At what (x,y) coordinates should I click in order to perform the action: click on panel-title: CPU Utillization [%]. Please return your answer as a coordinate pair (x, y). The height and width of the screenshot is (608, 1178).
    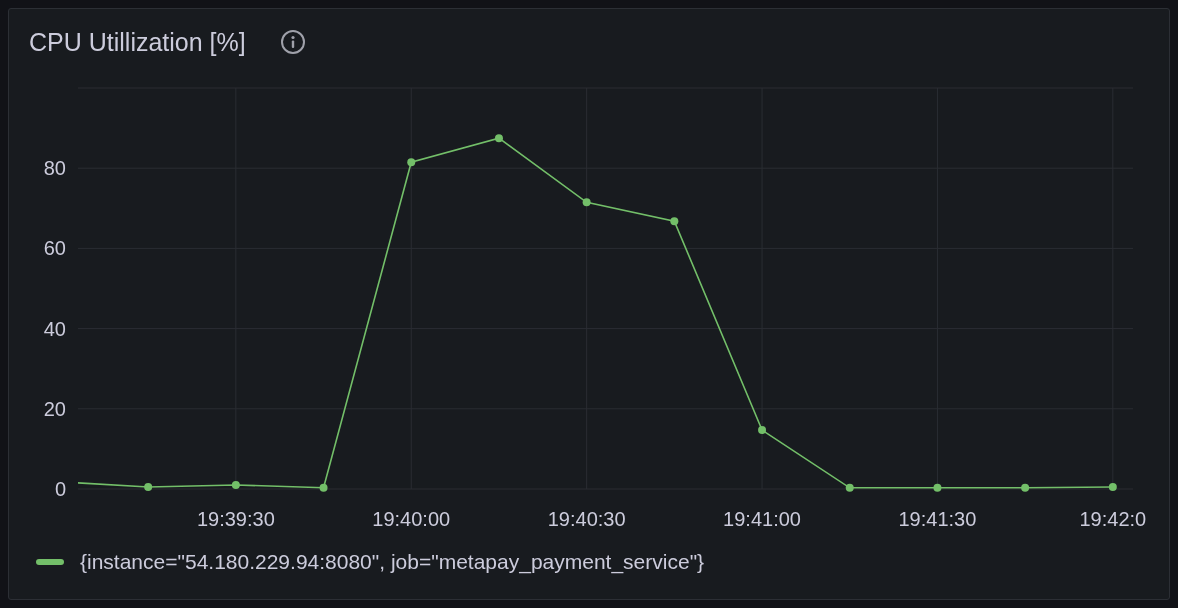
    Looking at the image, I should click on (137, 42).